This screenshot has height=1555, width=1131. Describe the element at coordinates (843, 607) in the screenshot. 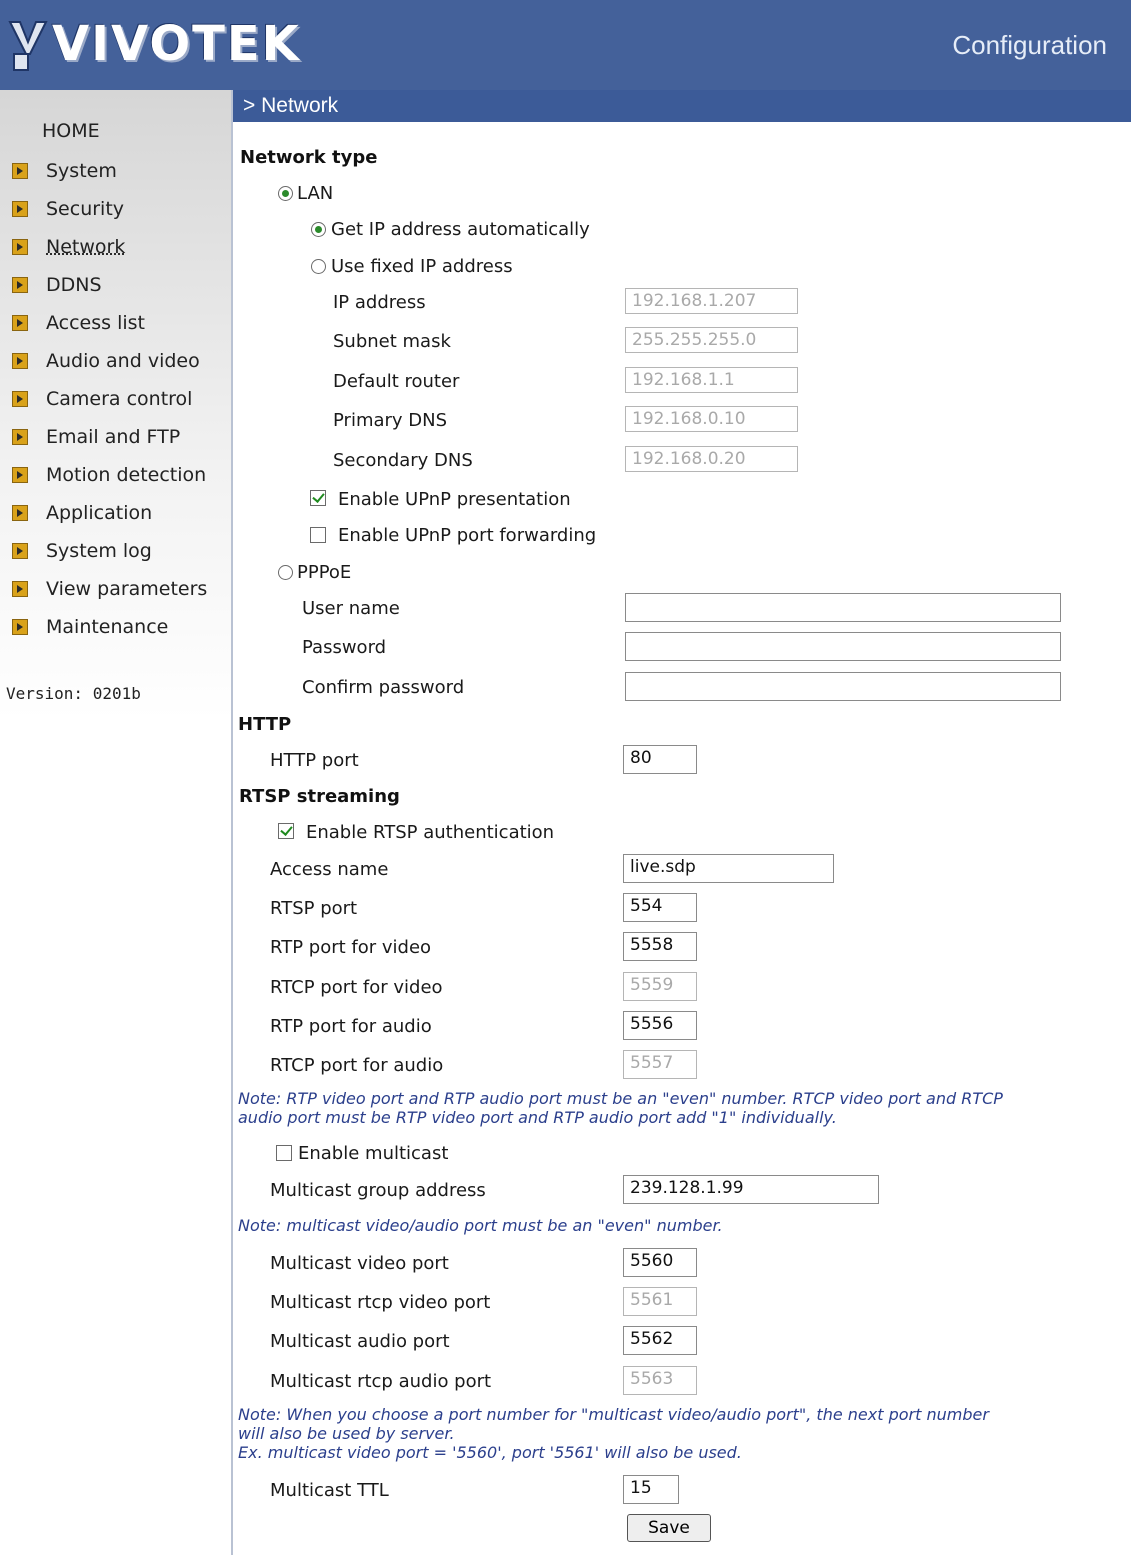

I see `username-field` at that location.